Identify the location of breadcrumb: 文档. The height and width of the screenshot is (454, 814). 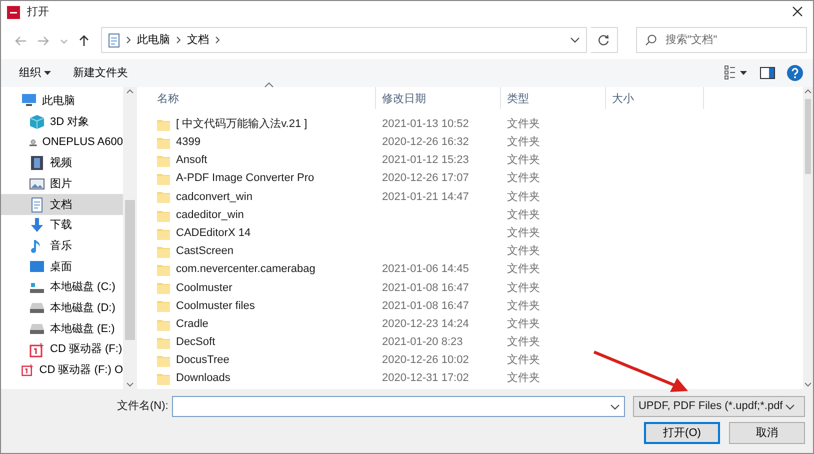
(198, 40).